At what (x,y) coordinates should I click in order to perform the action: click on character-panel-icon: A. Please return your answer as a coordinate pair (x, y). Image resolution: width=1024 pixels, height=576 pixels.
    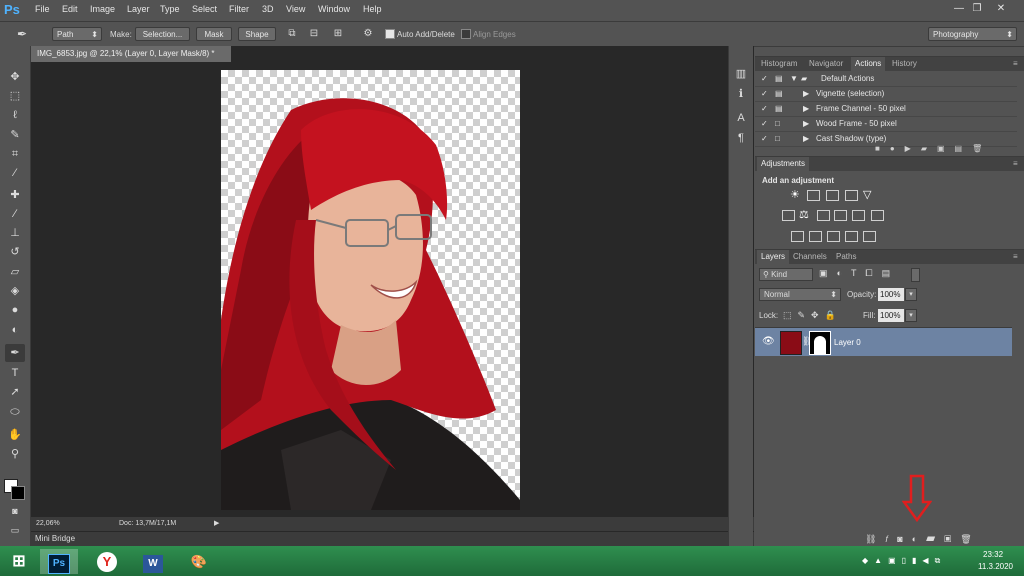
    Looking at the image, I should click on (741, 118).